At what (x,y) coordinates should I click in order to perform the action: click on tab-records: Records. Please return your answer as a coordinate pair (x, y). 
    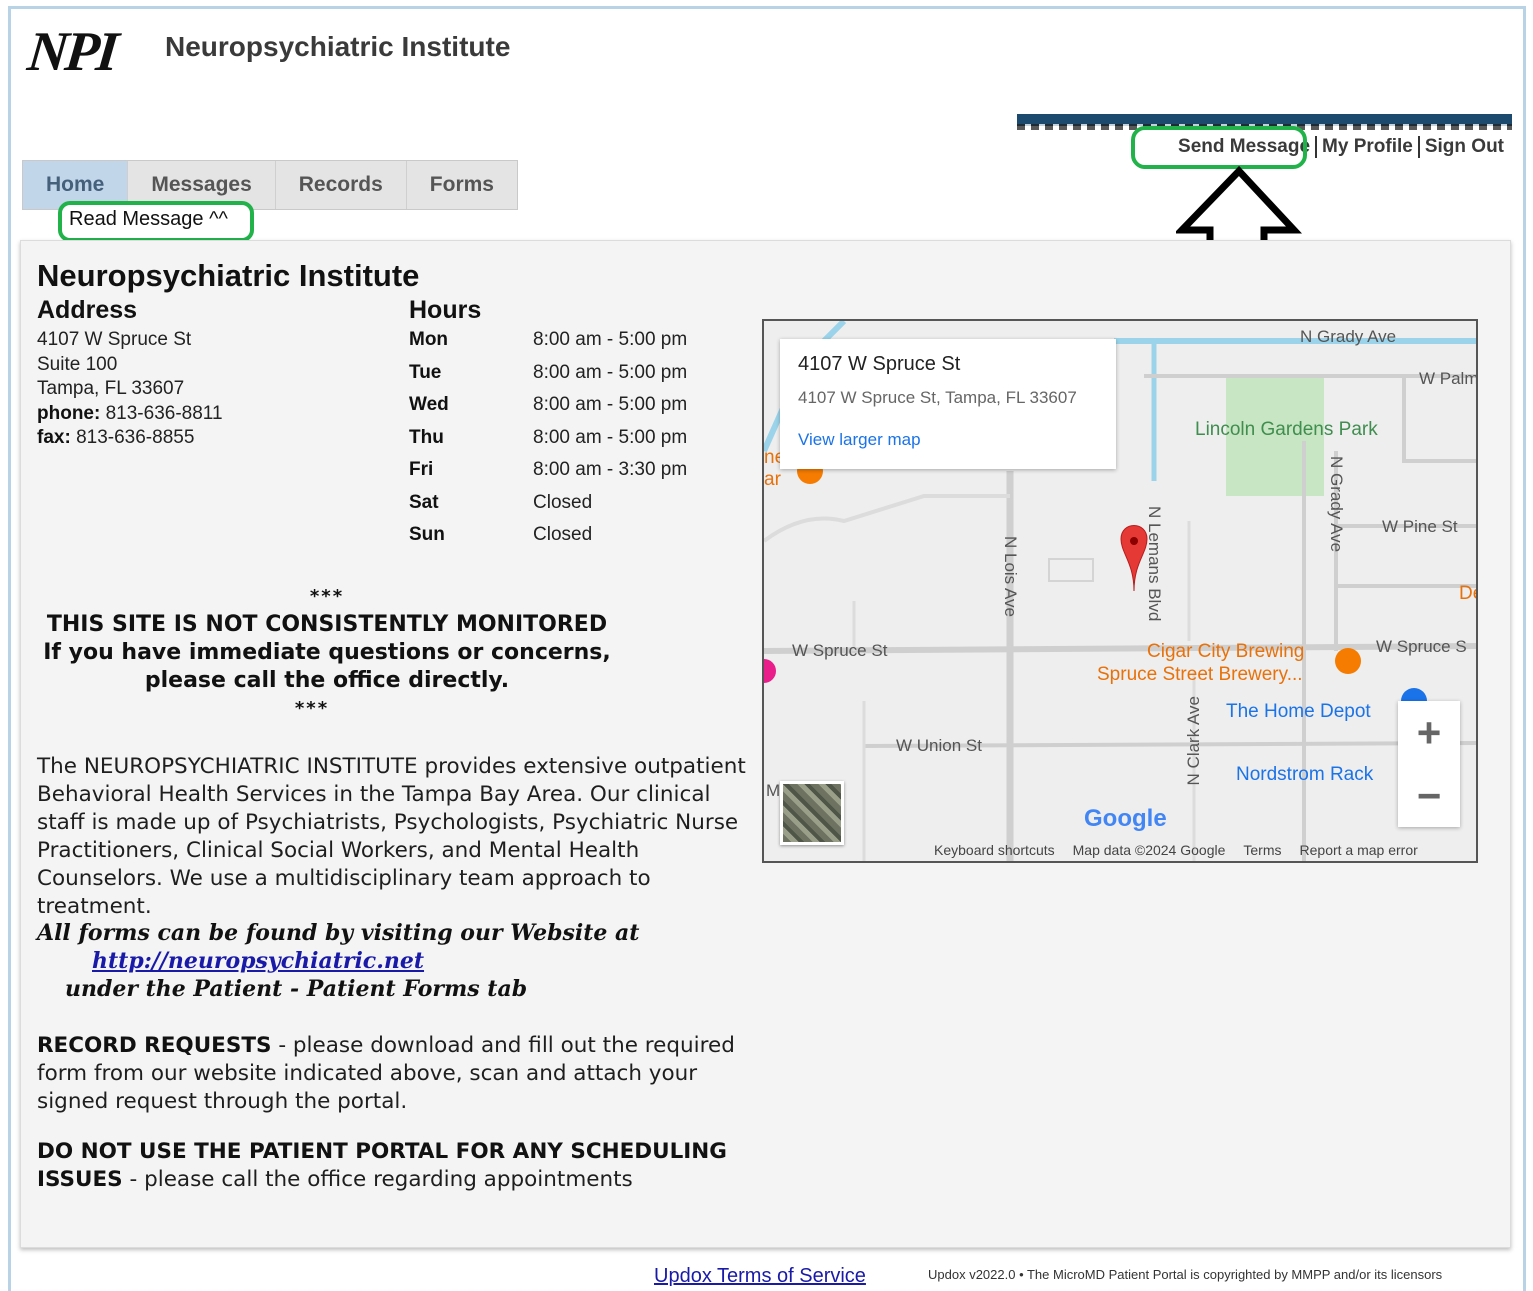
    Looking at the image, I should click on (341, 185).